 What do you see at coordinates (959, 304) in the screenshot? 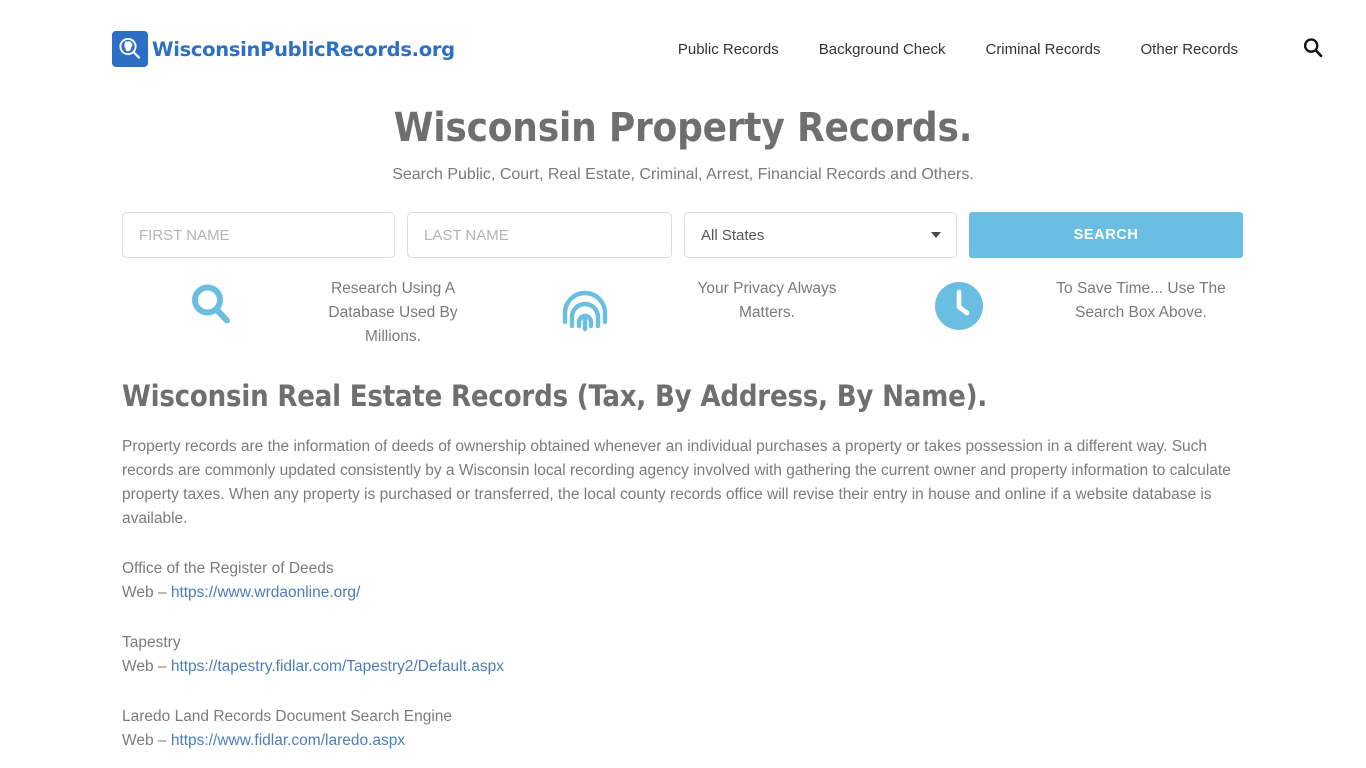
I see `clock-icon` at bounding box center [959, 304].